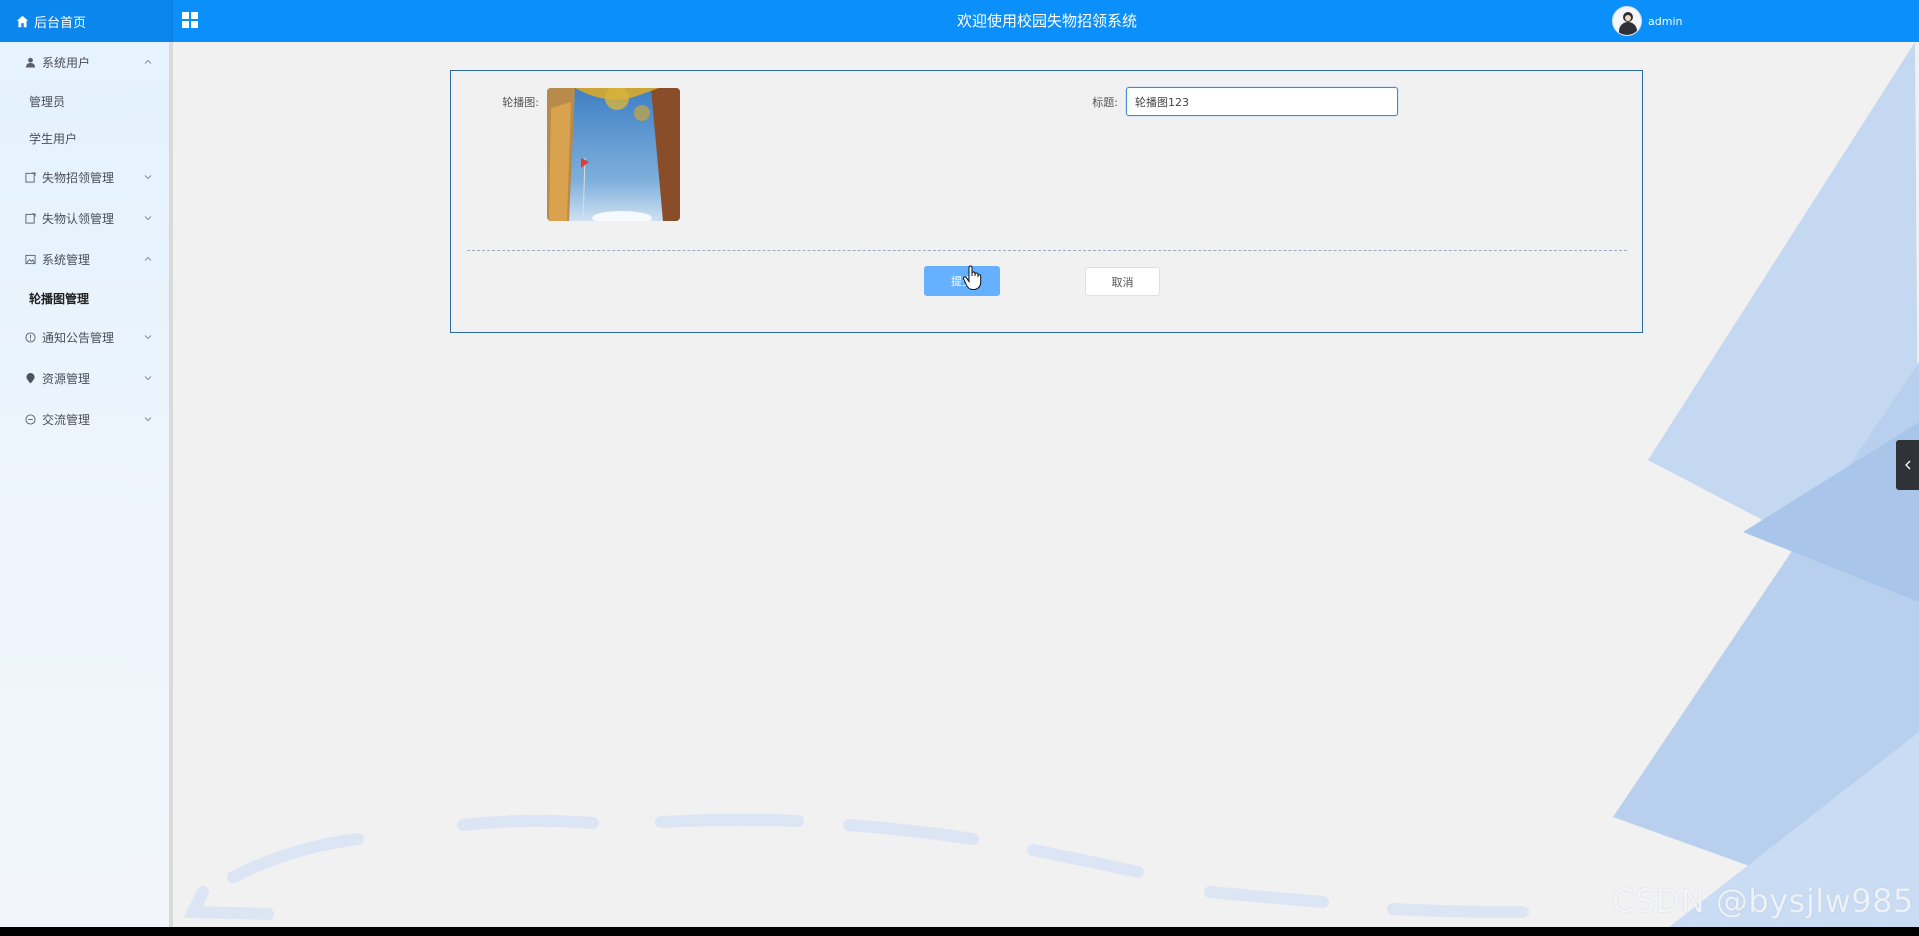  I want to click on form-divider, so click(1047, 250).